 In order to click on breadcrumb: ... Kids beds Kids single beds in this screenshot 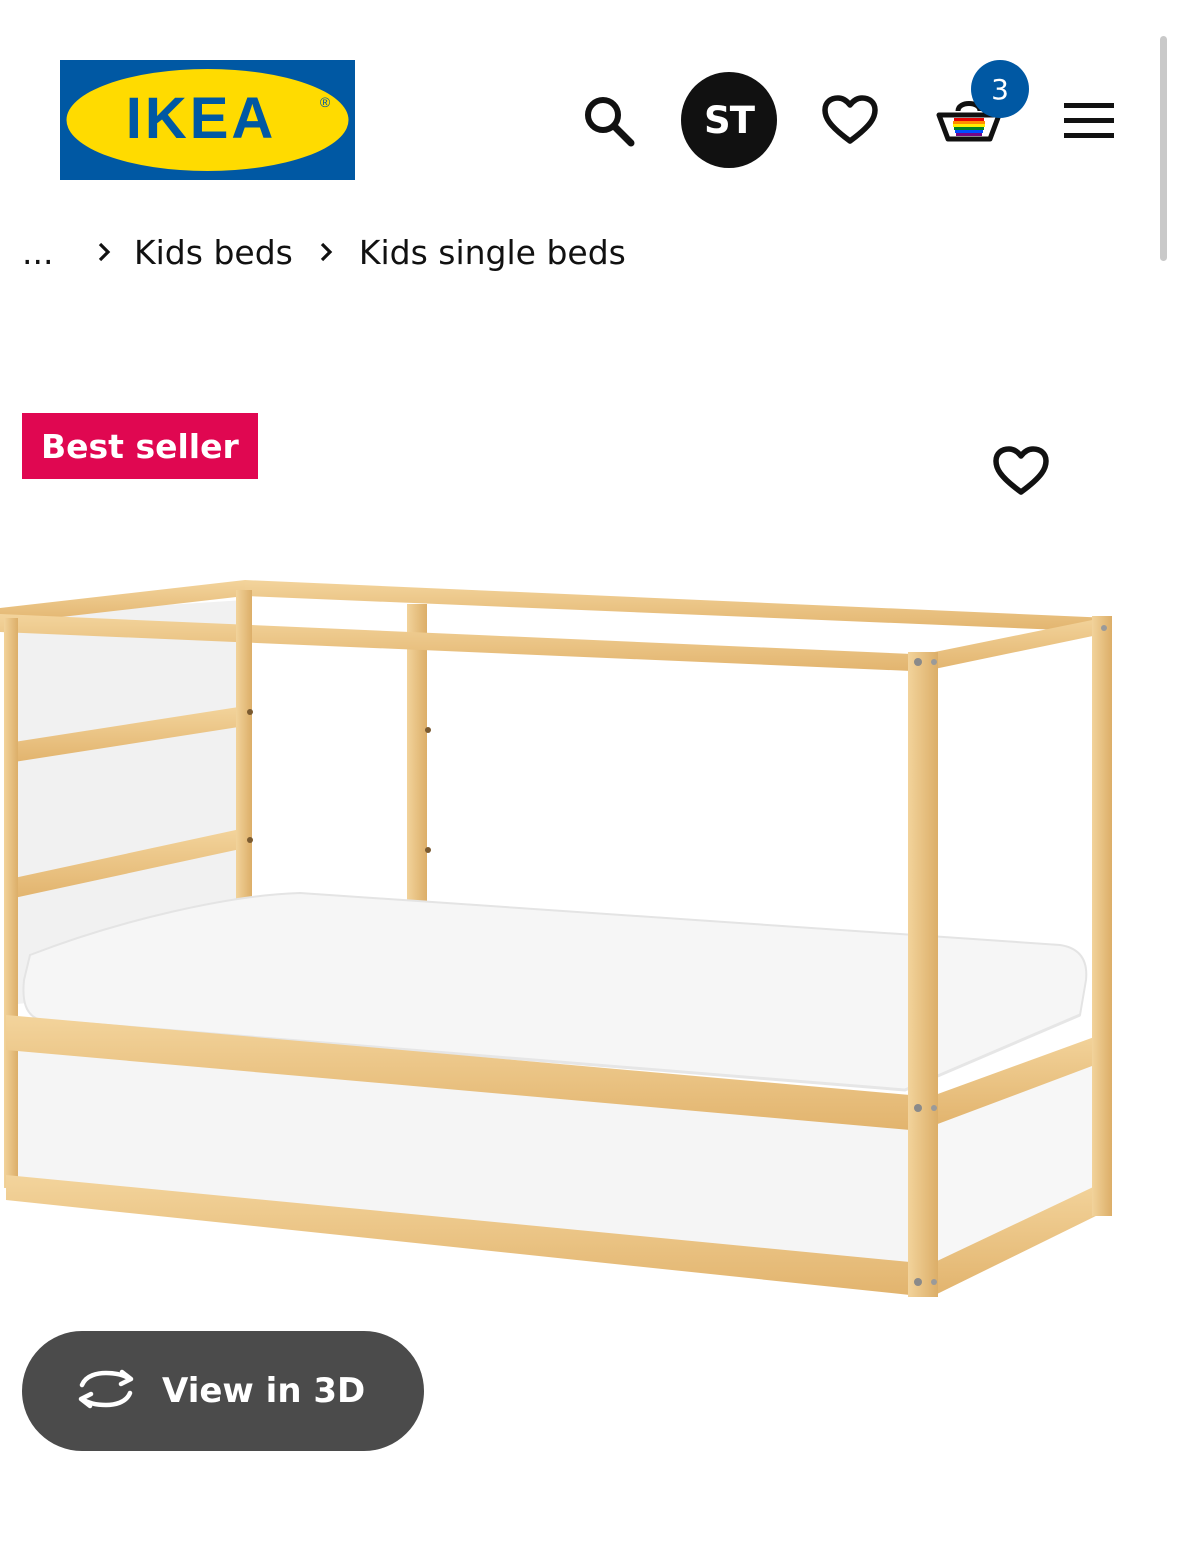, I will do `click(324, 252)`.